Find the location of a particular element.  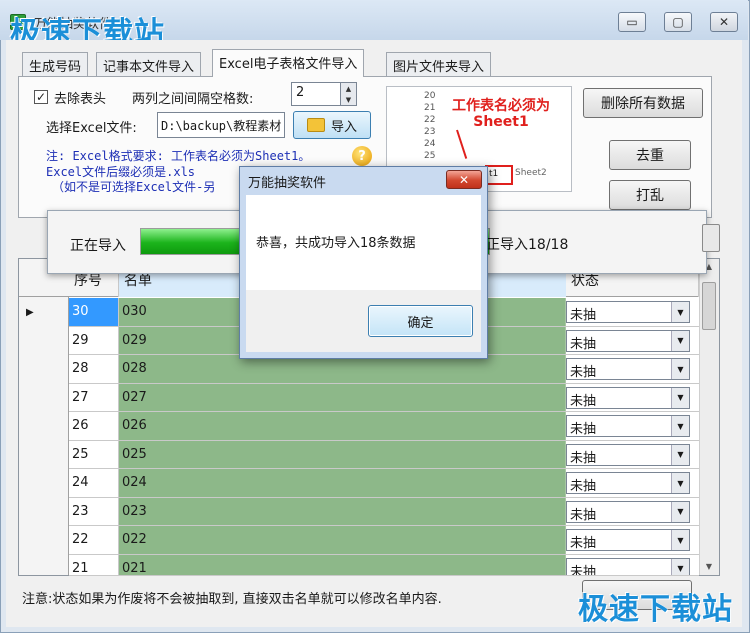

table-row: 27 027 未抽 ▼ is located at coordinates (384, 397).